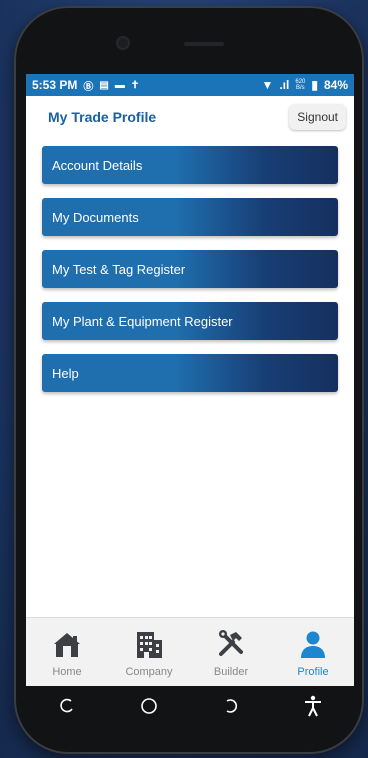  What do you see at coordinates (189, 41) in the screenshot?
I see `phone-bezel-top` at bounding box center [189, 41].